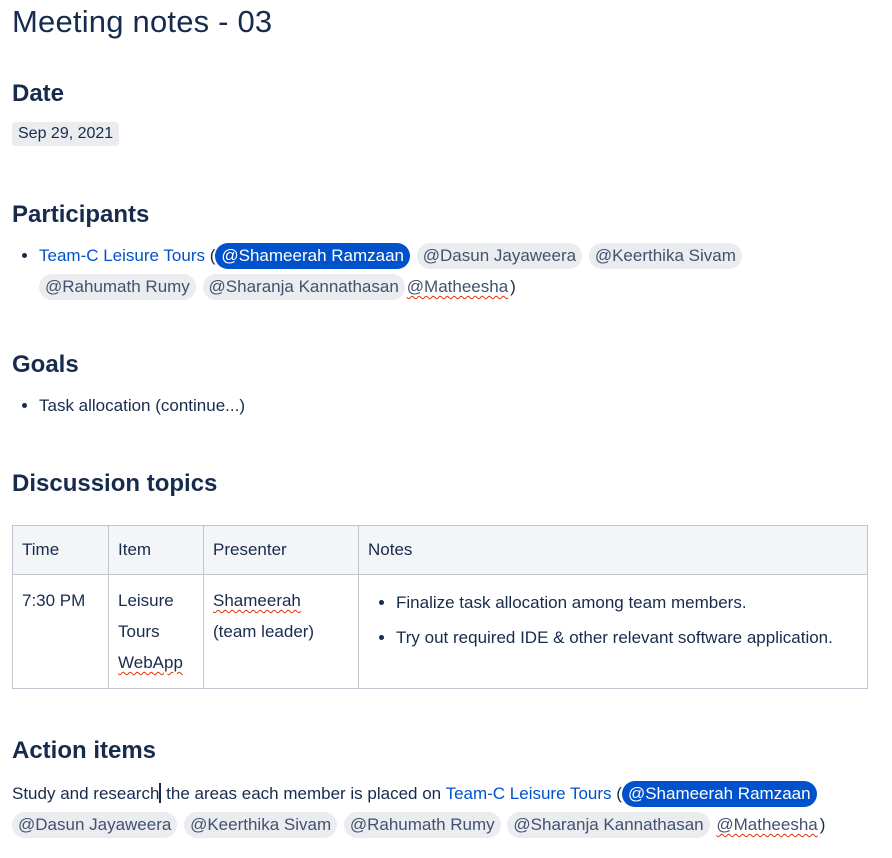 Image resolution: width=892 pixels, height=858 pixels. Describe the element at coordinates (150, 662) in the screenshot. I see `item-line: WebApp` at that location.